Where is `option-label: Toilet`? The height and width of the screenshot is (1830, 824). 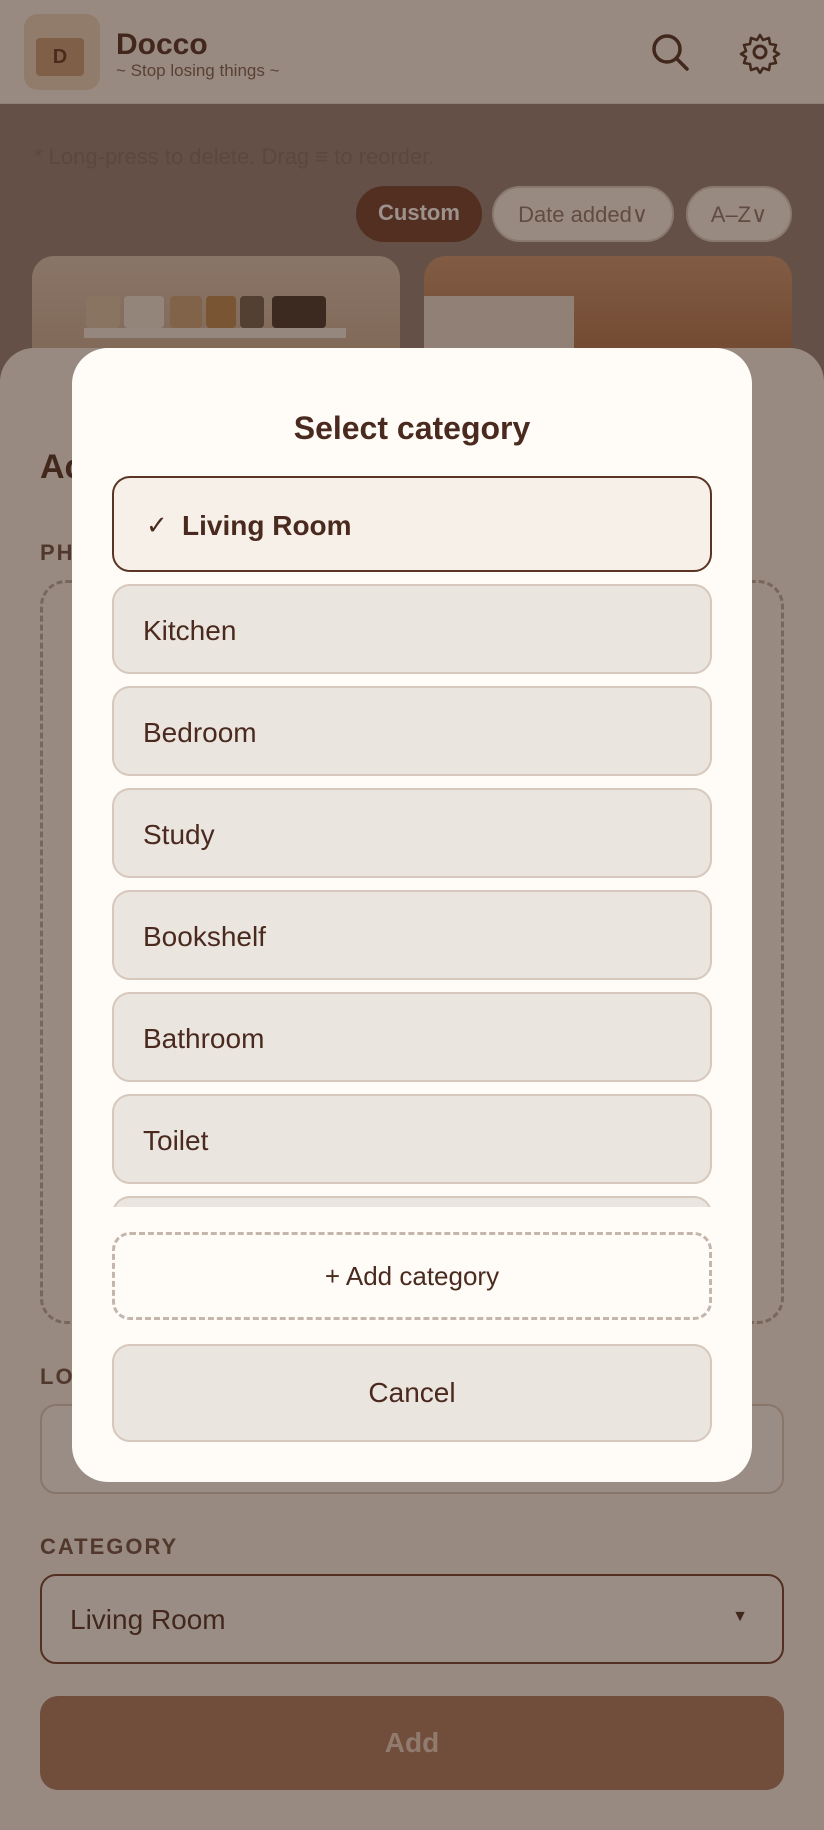 option-label: Toilet is located at coordinates (176, 1140).